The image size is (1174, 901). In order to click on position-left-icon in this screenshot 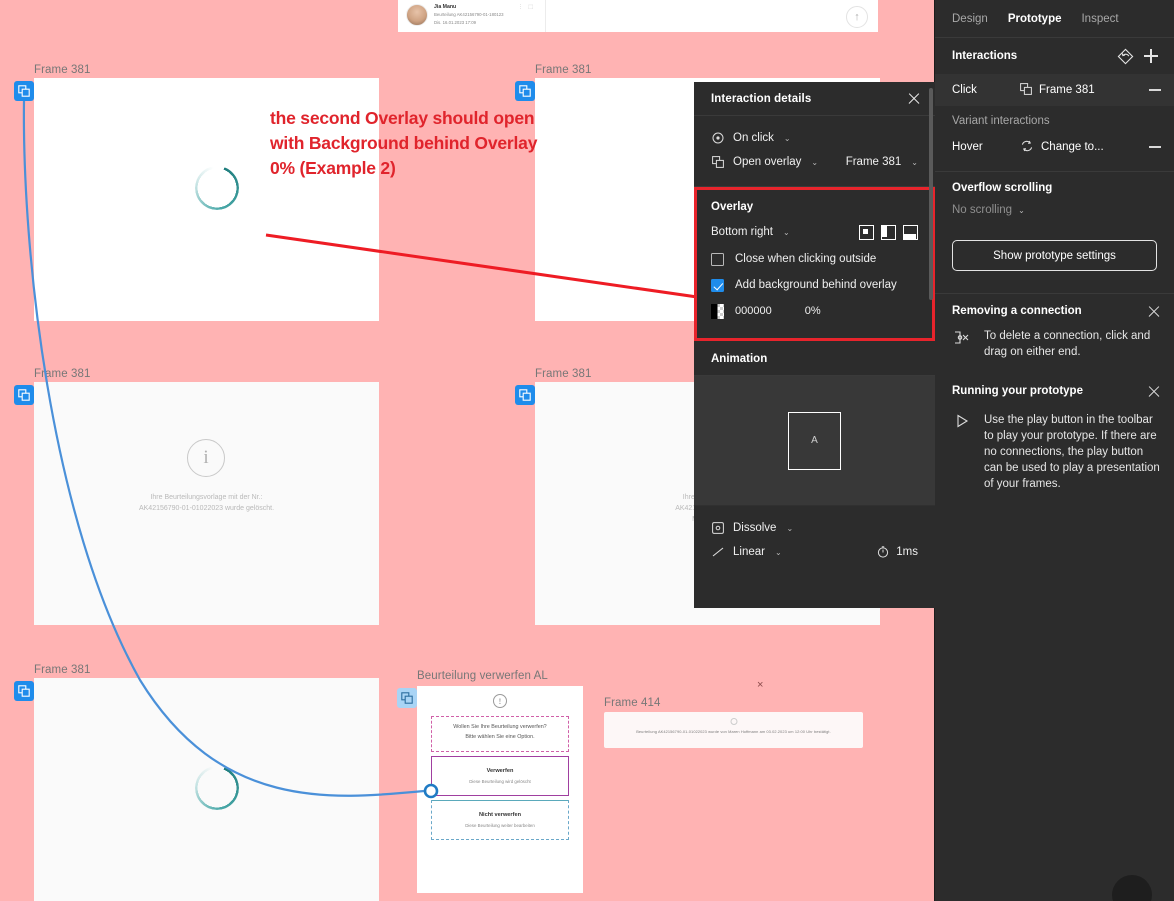, I will do `click(888, 232)`.